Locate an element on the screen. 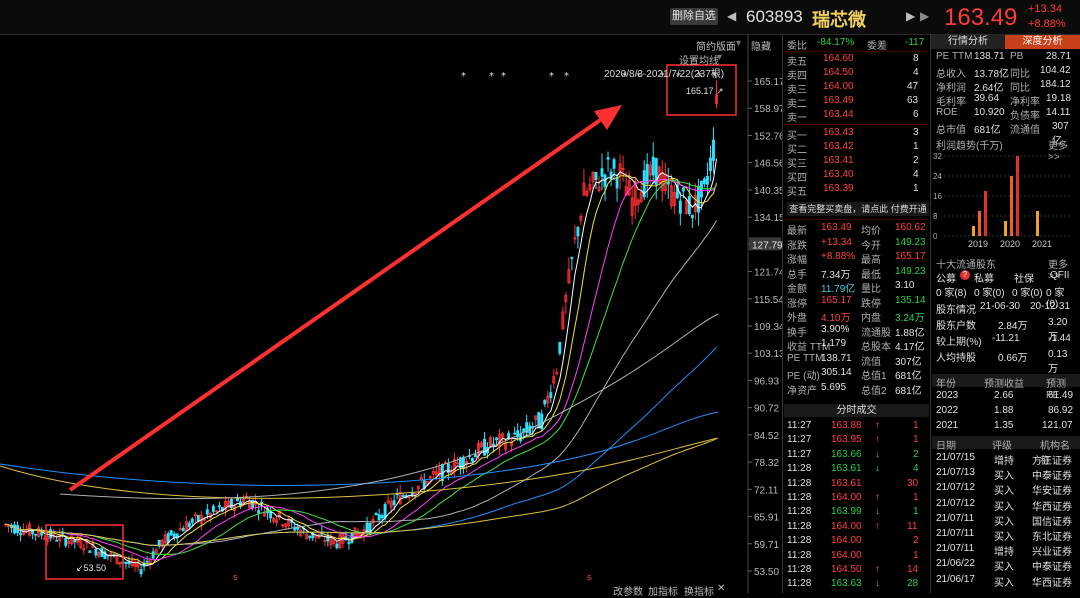 The width and height of the screenshot is (1080, 598). rating-value: 买入 is located at coordinates (1004, 492).